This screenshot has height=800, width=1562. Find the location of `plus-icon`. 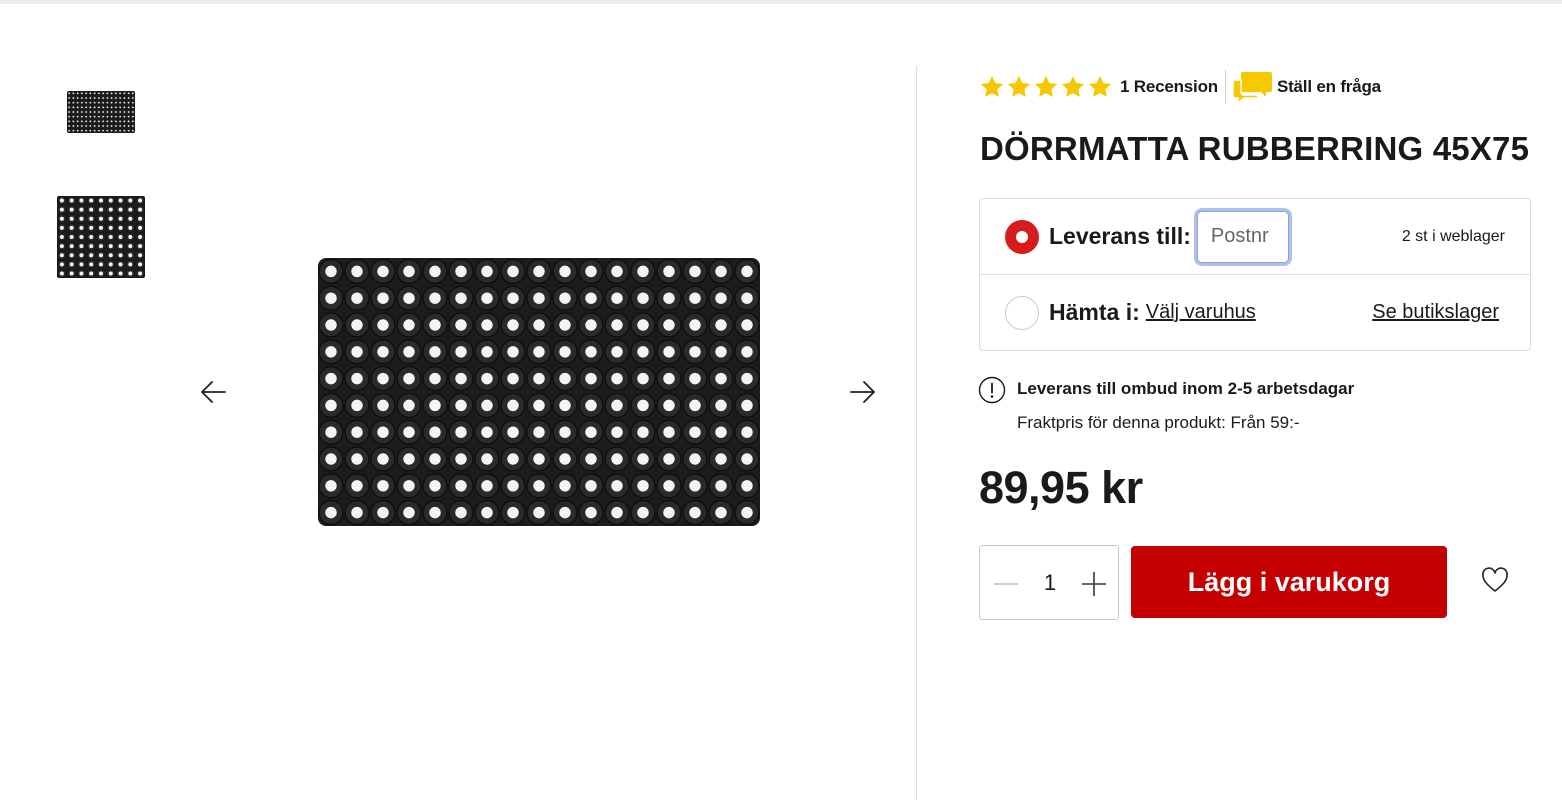

plus-icon is located at coordinates (1094, 584).